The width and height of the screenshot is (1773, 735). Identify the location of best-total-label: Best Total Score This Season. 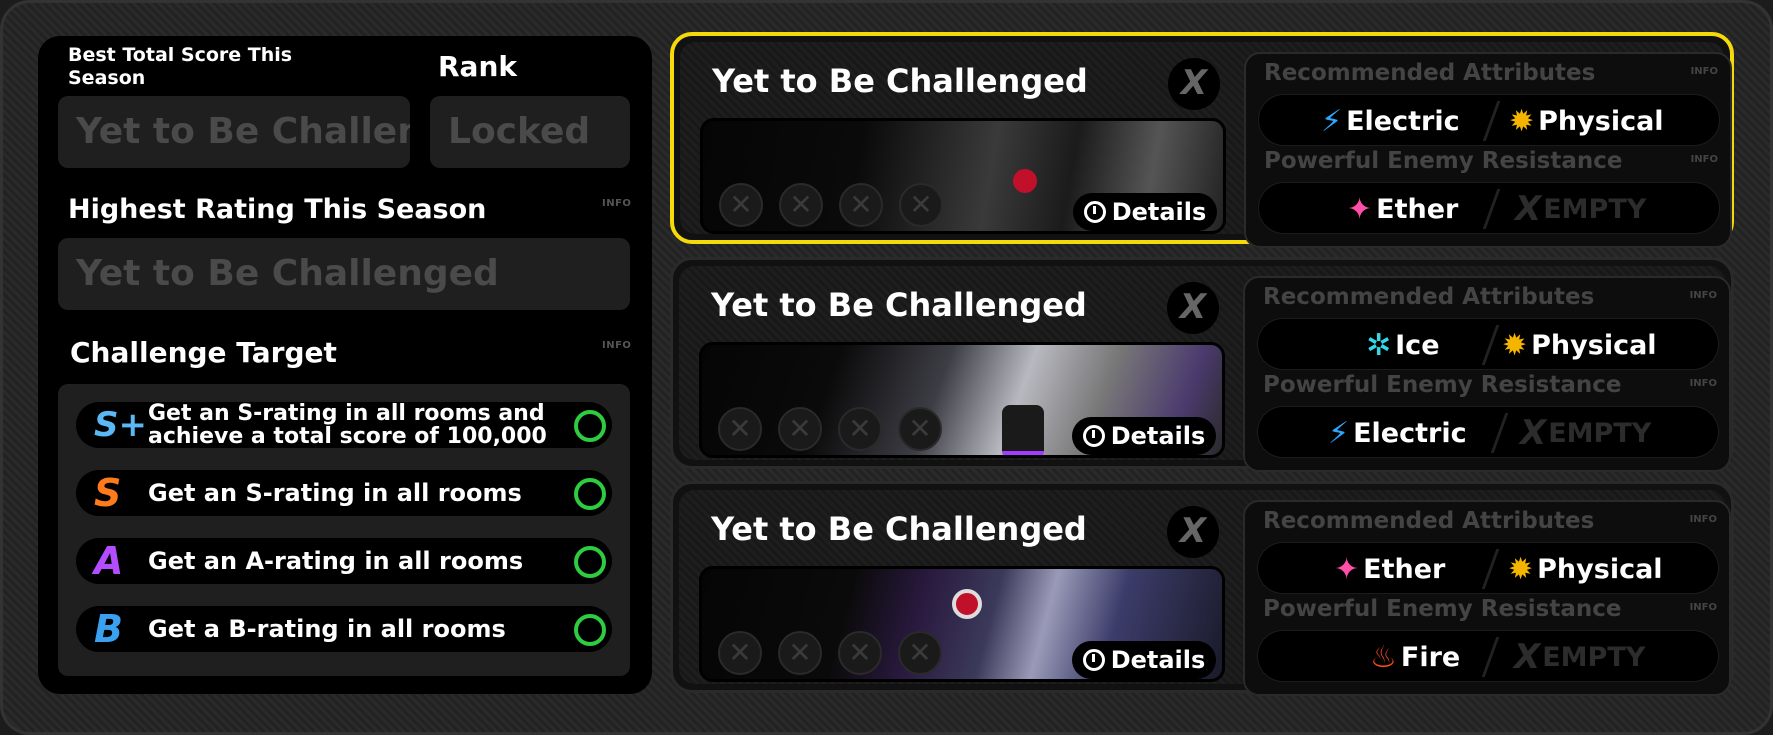
(180, 66).